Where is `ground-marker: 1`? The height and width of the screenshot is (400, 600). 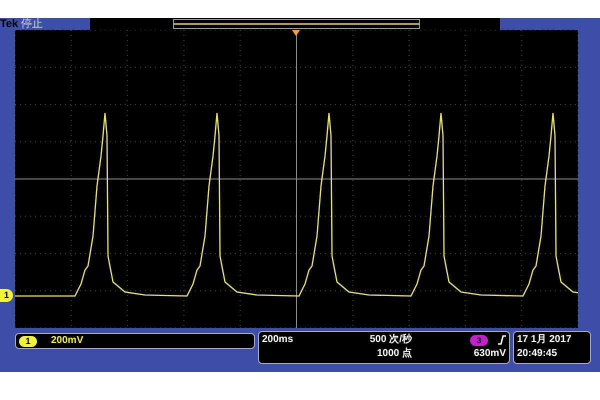
ground-marker: 1 is located at coordinates (6, 295).